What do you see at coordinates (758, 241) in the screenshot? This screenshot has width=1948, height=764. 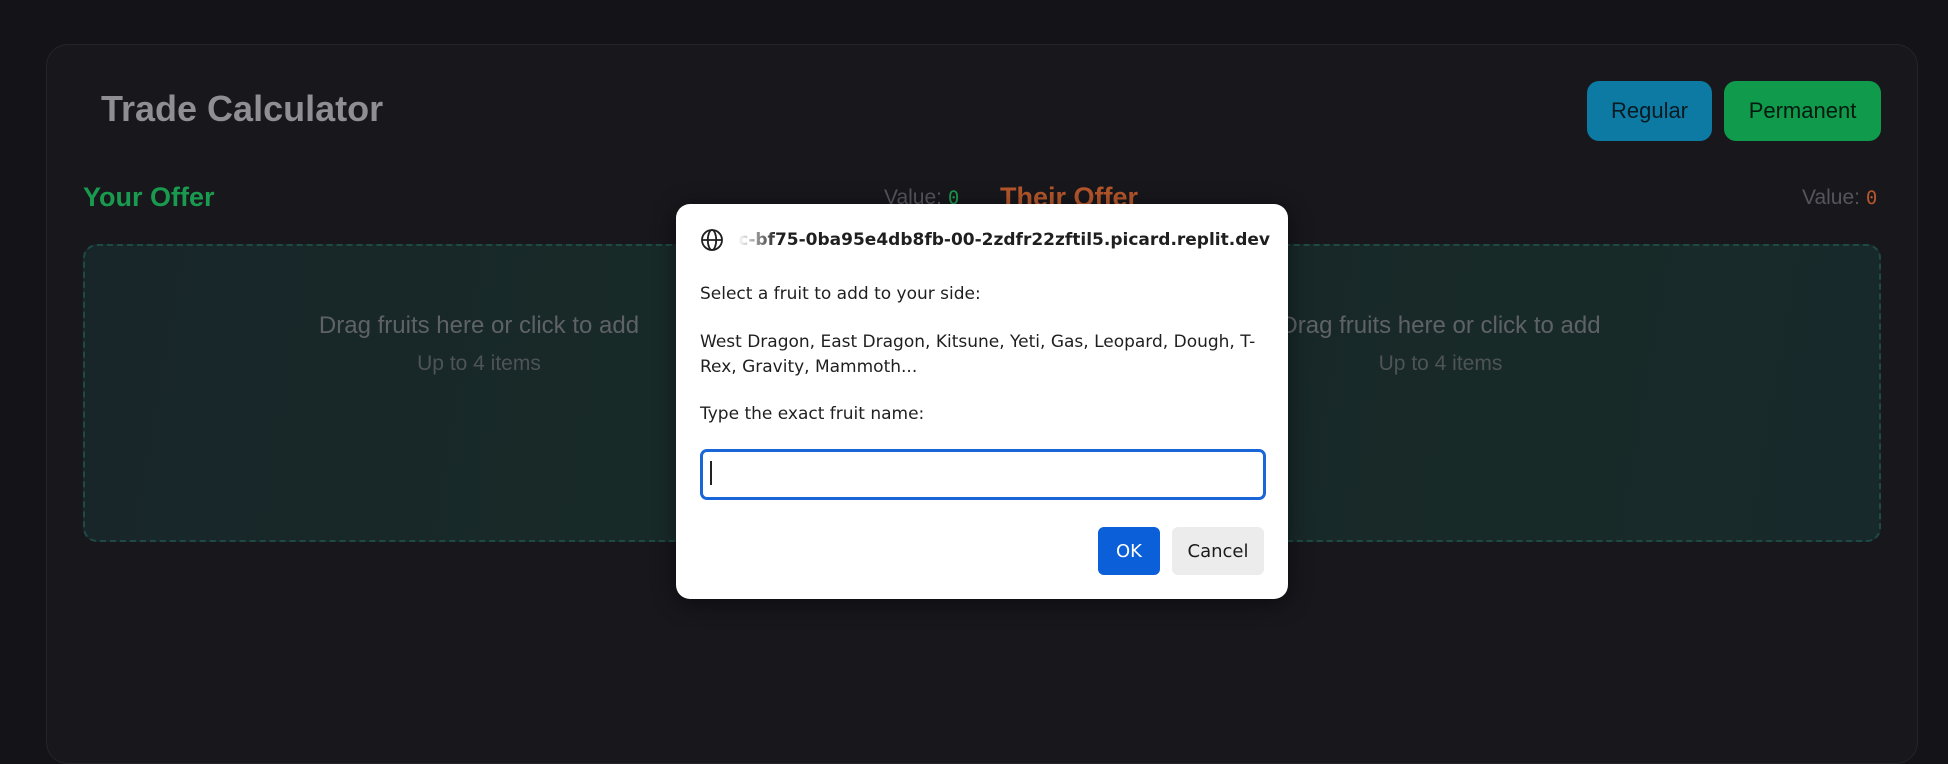 I see `origin-fade` at bounding box center [758, 241].